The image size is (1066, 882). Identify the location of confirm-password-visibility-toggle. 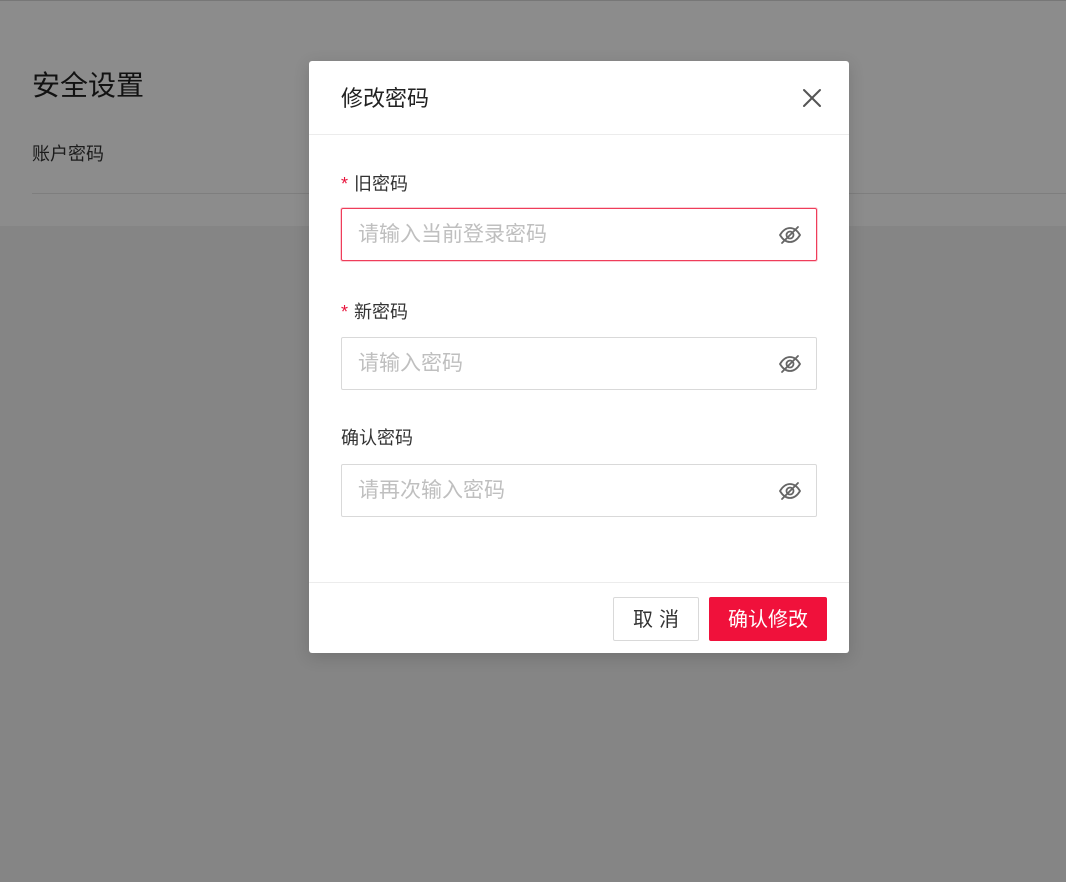
(790, 491).